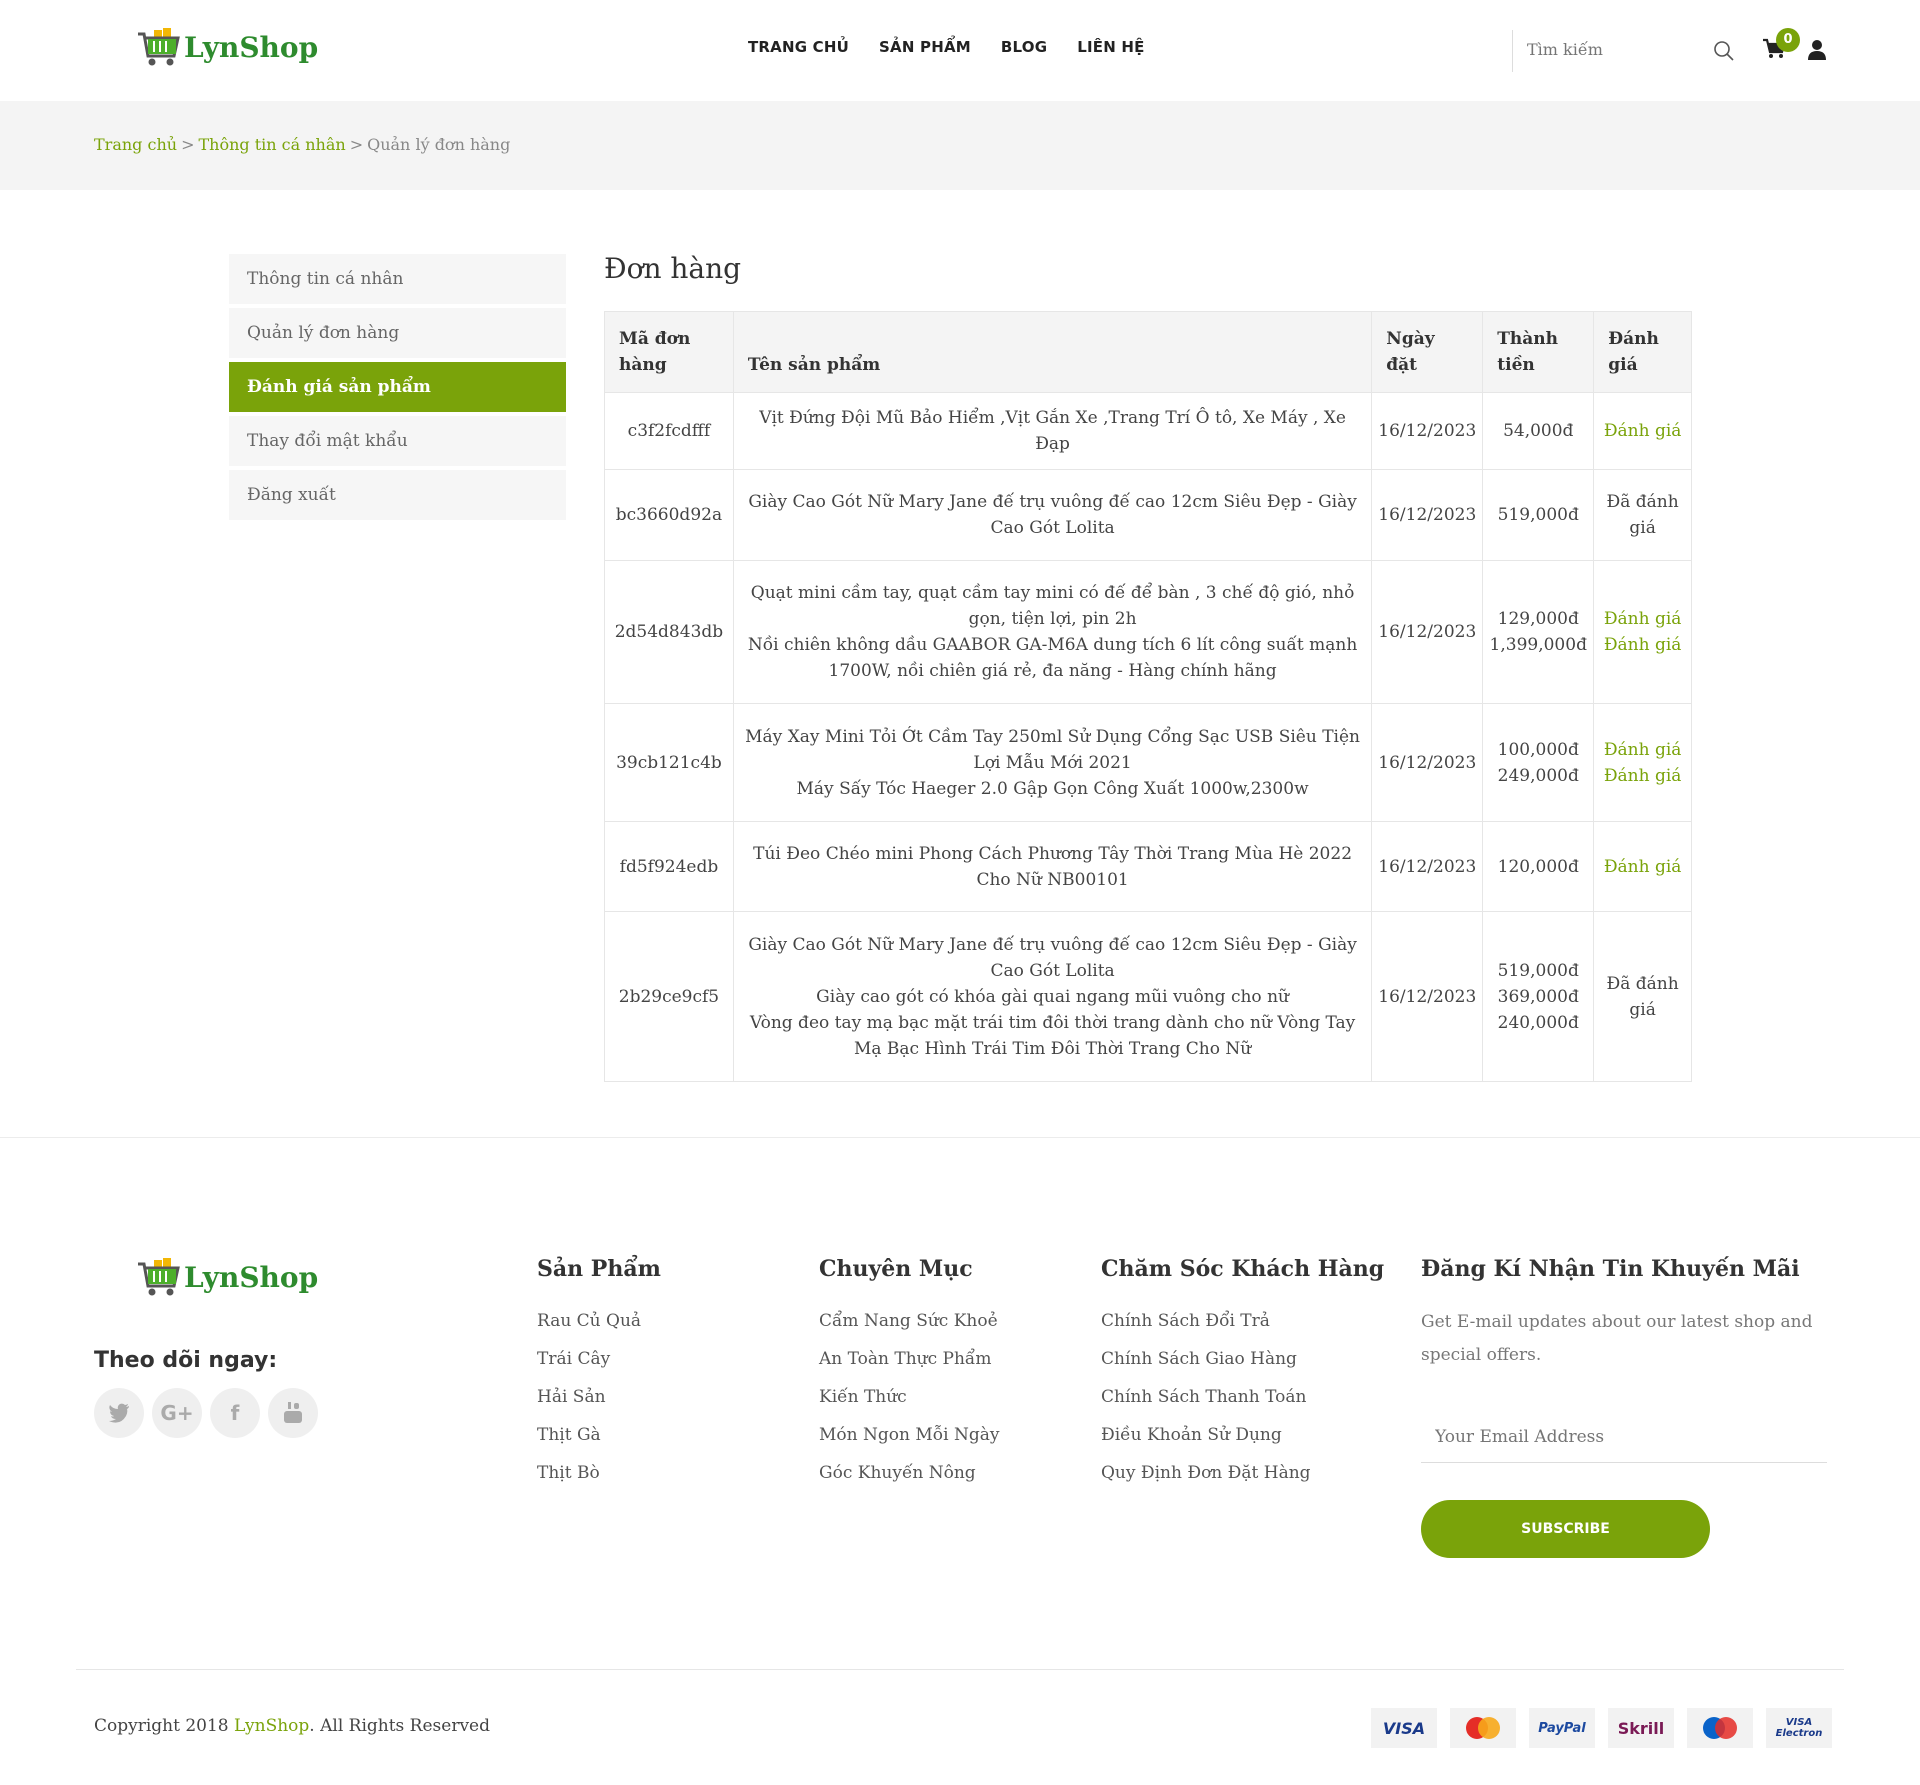 The image size is (1920, 1785). Describe the element at coordinates (397, 333) in the screenshot. I see `sidebar-item-orders: Quản lý đơn hàng` at that location.